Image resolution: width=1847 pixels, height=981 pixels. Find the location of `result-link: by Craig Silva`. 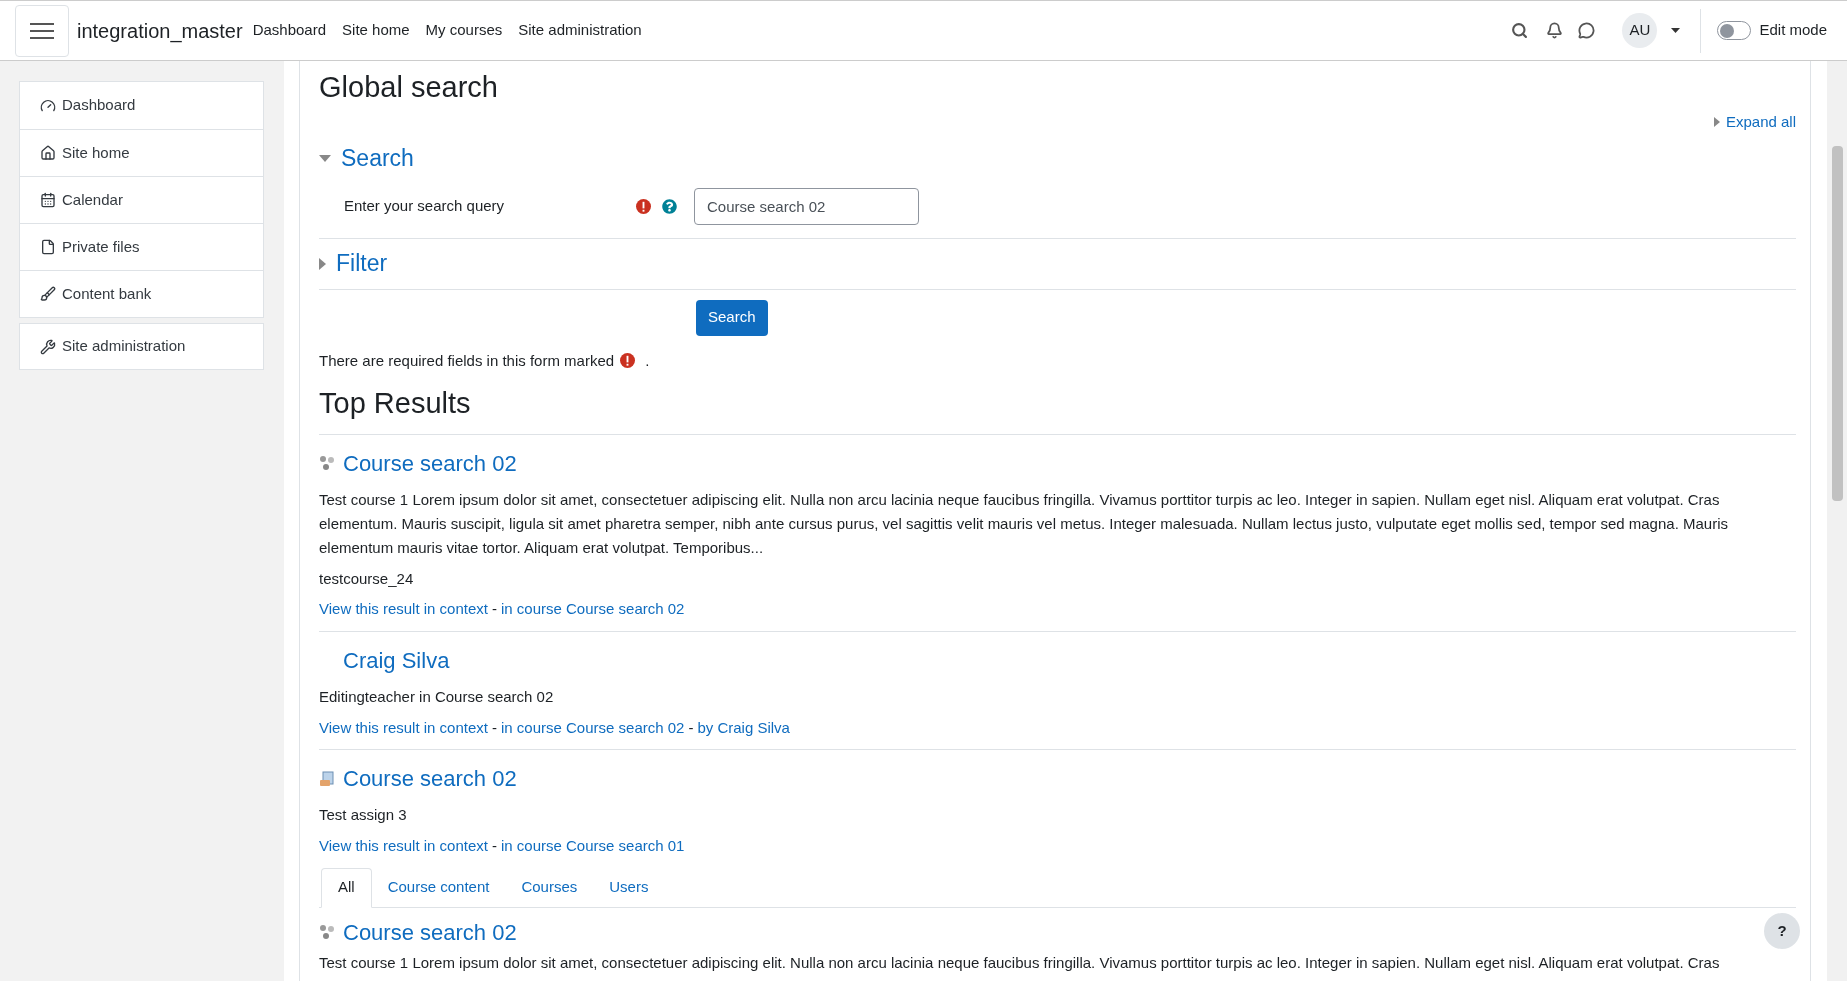

result-link: by Craig Silva is located at coordinates (743, 727).